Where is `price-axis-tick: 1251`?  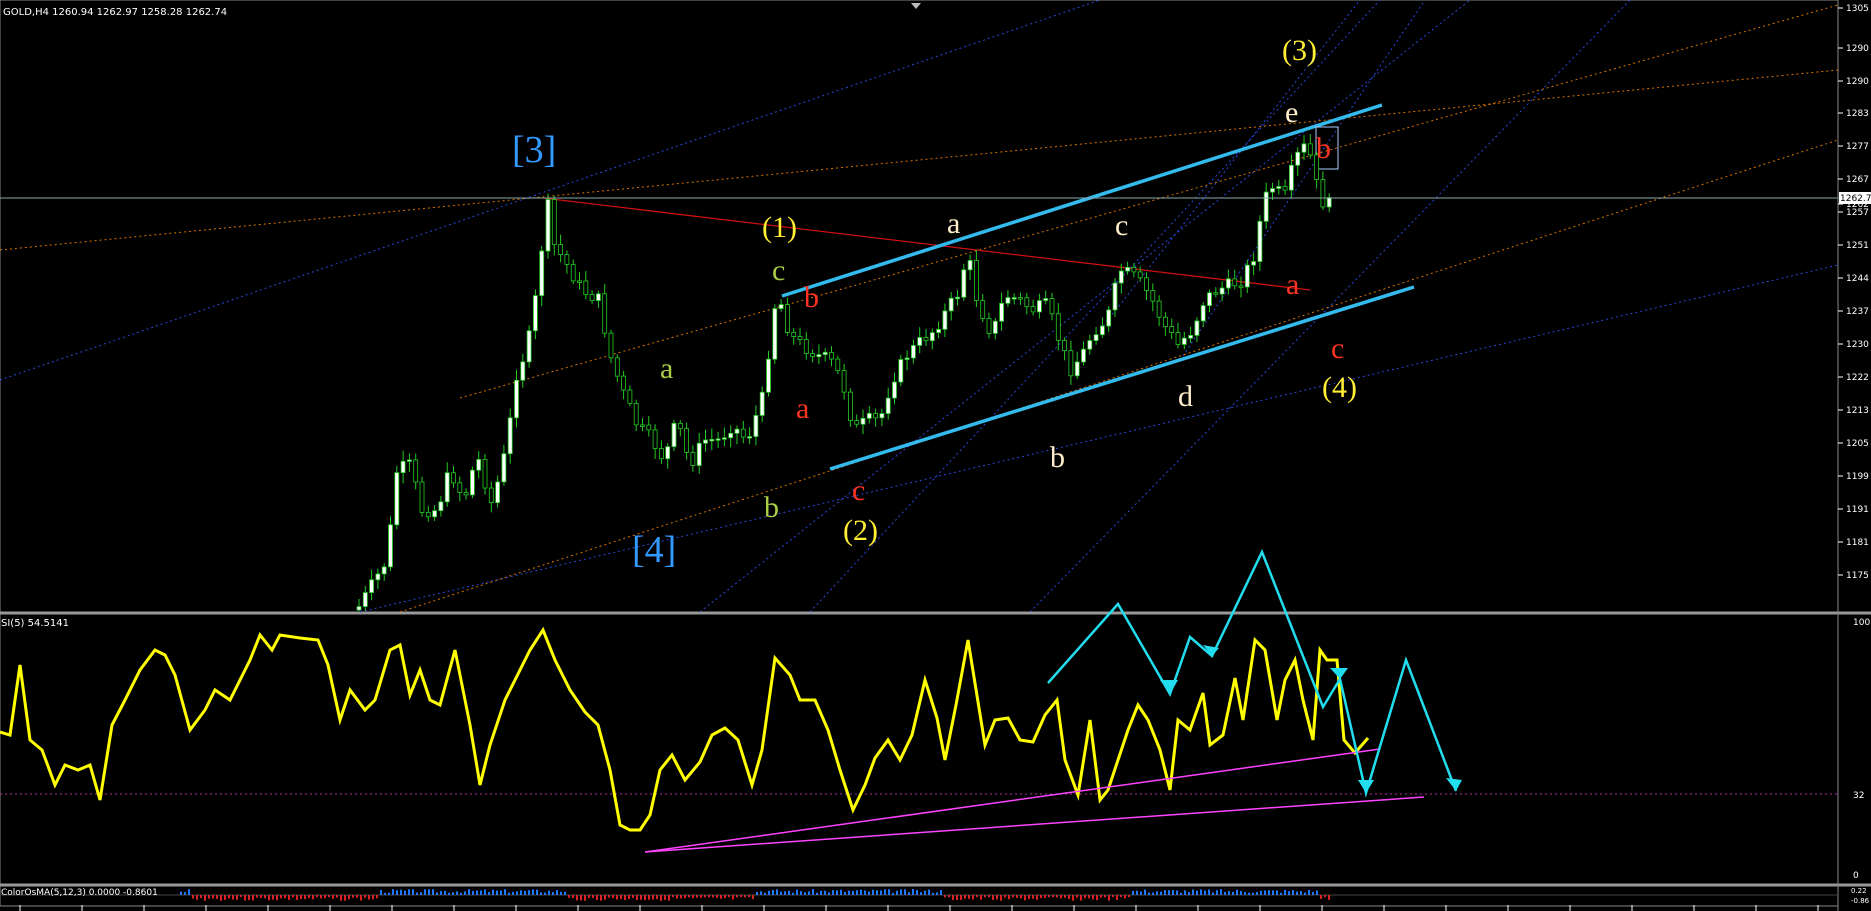 price-axis-tick: 1251 is located at coordinates (1857, 246).